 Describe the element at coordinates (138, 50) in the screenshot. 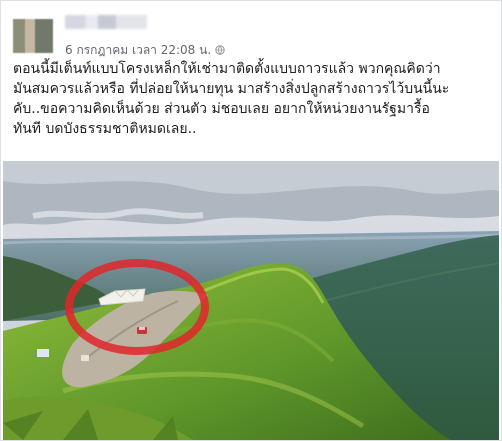

I see `timestamp-text: 6 กรกฎาคม เวลา 22:08 น.` at that location.